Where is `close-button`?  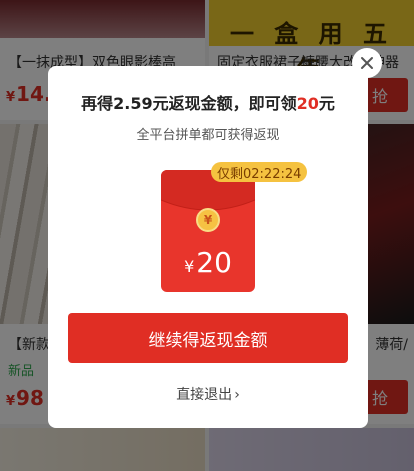
close-button is located at coordinates (367, 63).